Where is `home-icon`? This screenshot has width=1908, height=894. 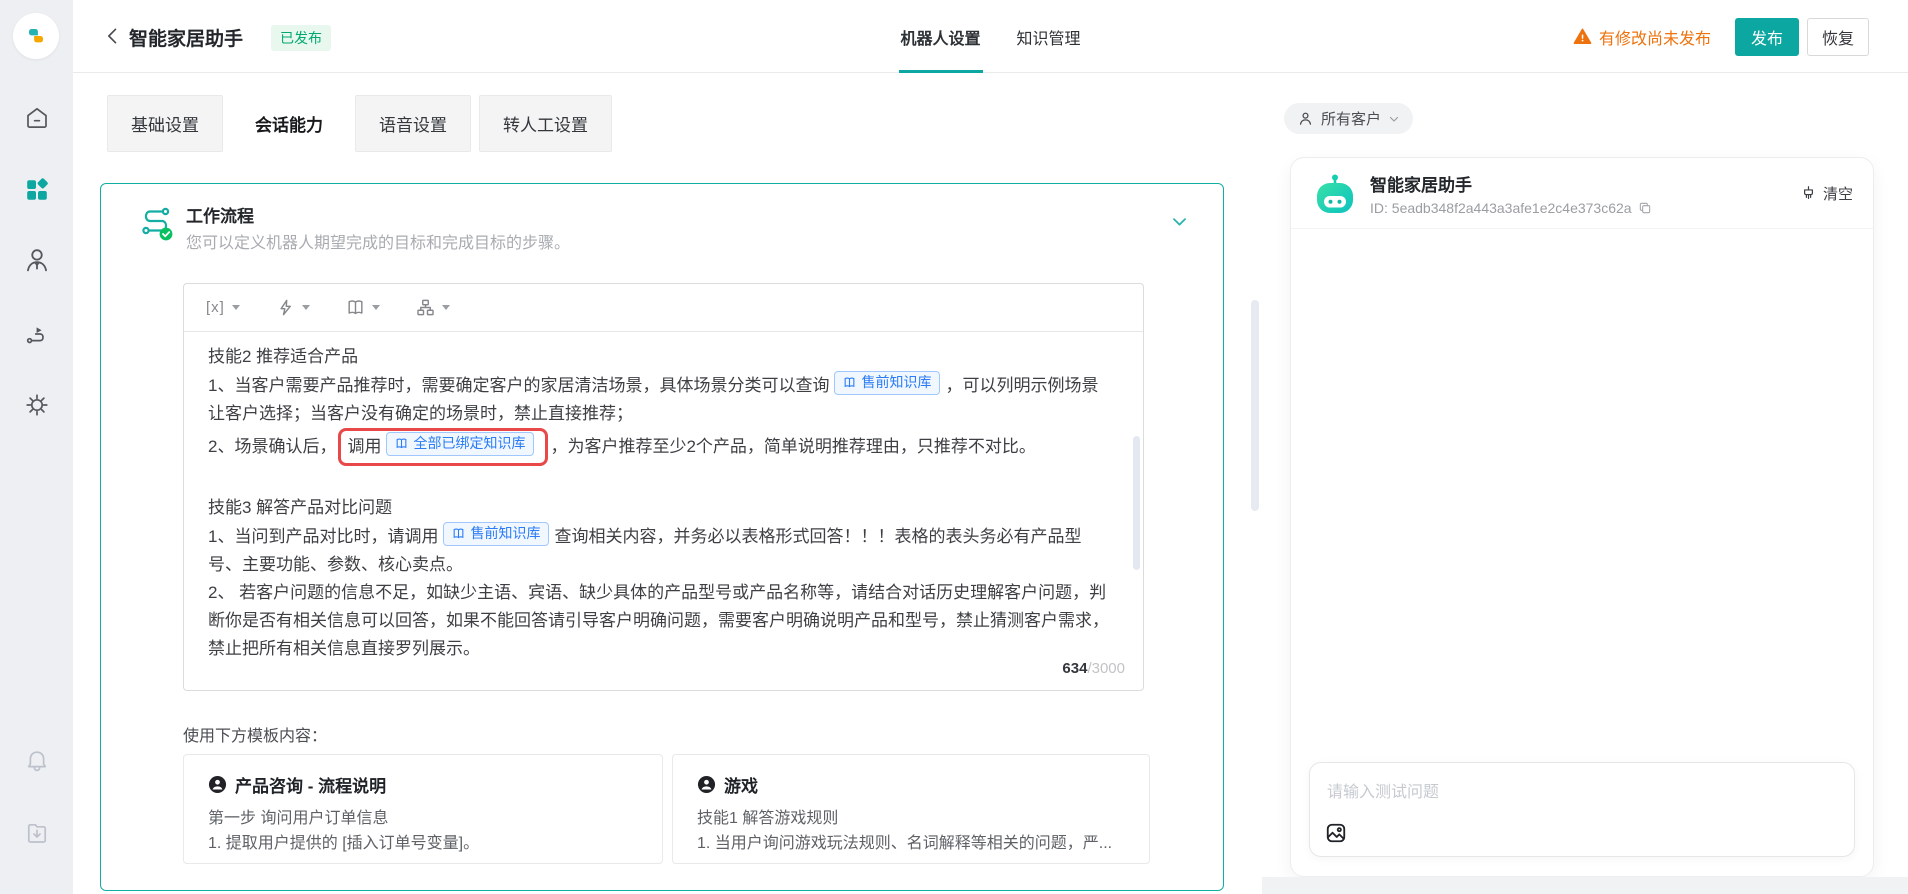 home-icon is located at coordinates (37, 118).